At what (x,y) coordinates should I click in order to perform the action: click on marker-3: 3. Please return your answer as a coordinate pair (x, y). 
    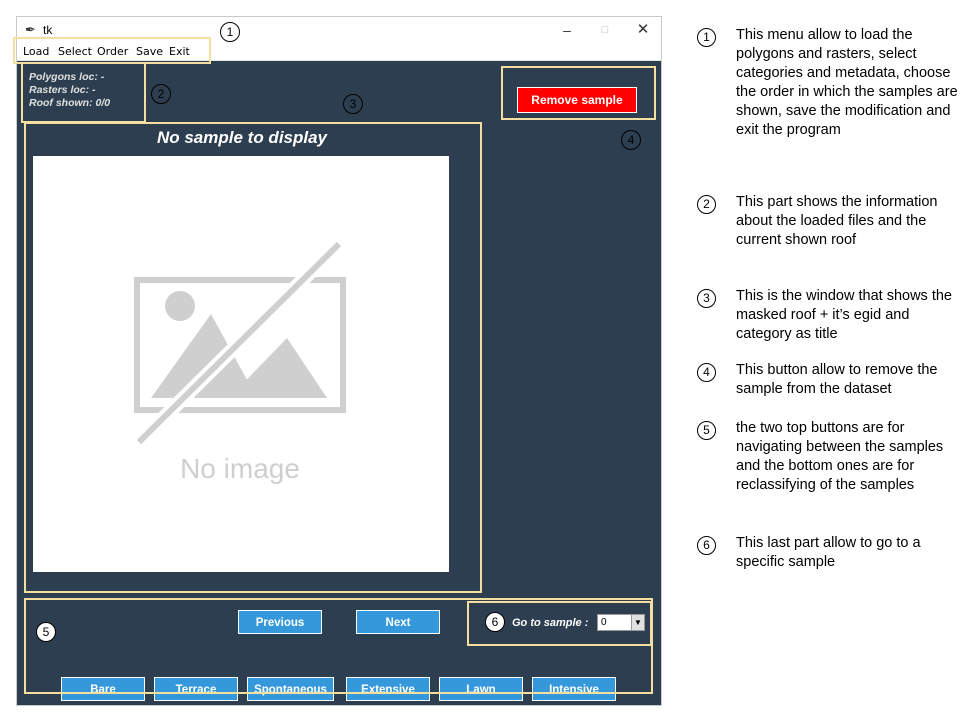
    Looking at the image, I should click on (353, 104).